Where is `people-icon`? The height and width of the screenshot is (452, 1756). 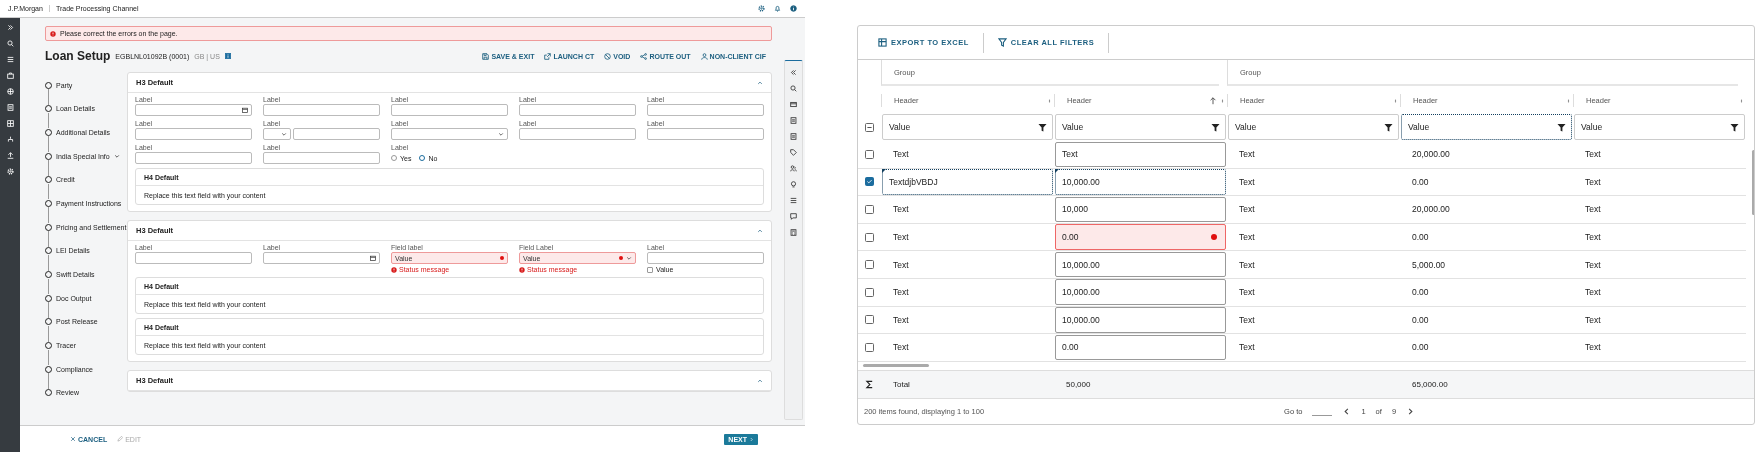
people-icon is located at coordinates (793, 168).